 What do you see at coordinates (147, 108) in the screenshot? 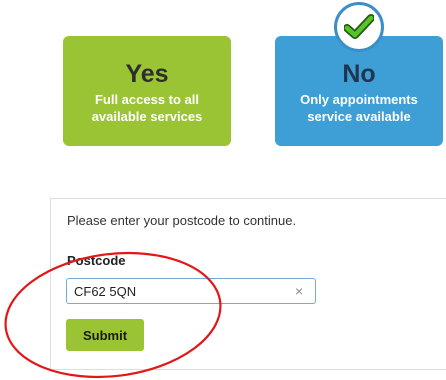
I see `option-description-yes: Full access to all available services` at bounding box center [147, 108].